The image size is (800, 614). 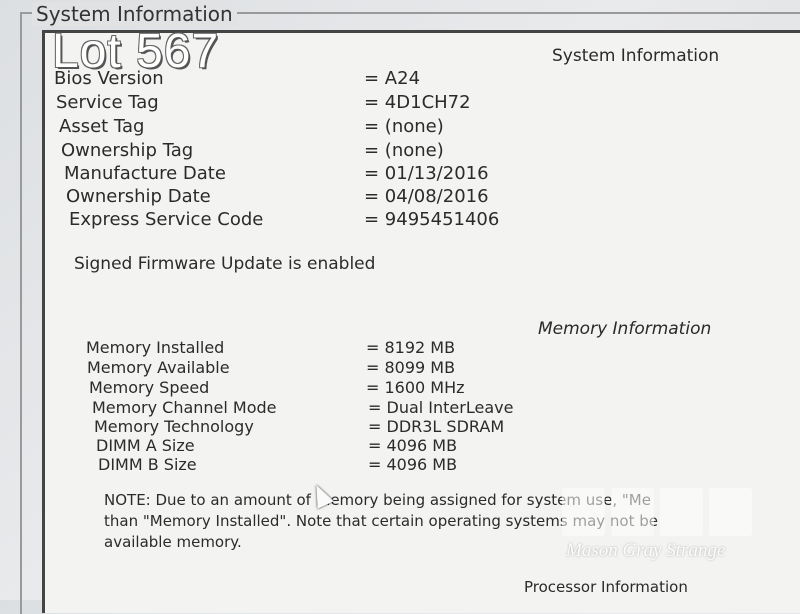 I want to click on info-row-express-service-code: Express Service Code = 9495451406, so click(x=284, y=219).